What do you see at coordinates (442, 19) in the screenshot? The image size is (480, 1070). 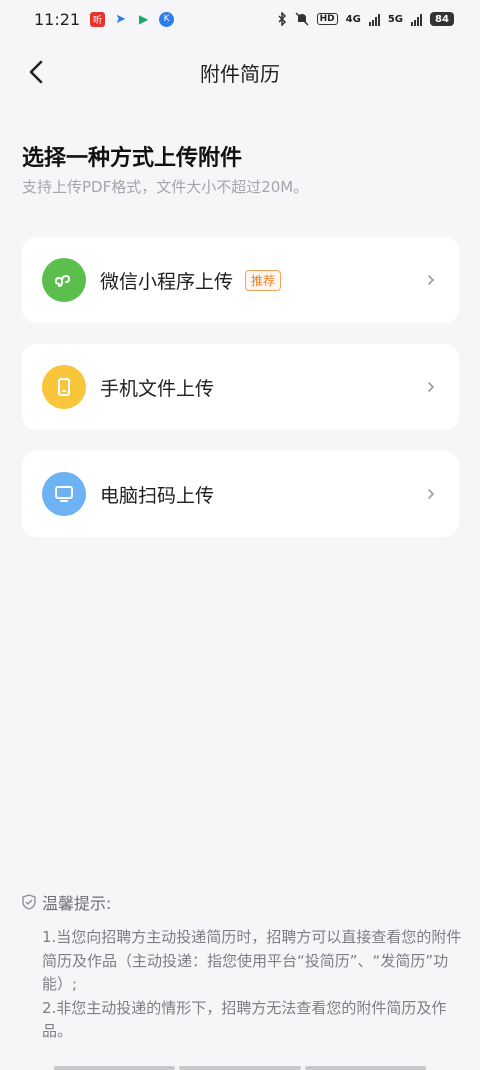 I see `battery-icon: 84` at bounding box center [442, 19].